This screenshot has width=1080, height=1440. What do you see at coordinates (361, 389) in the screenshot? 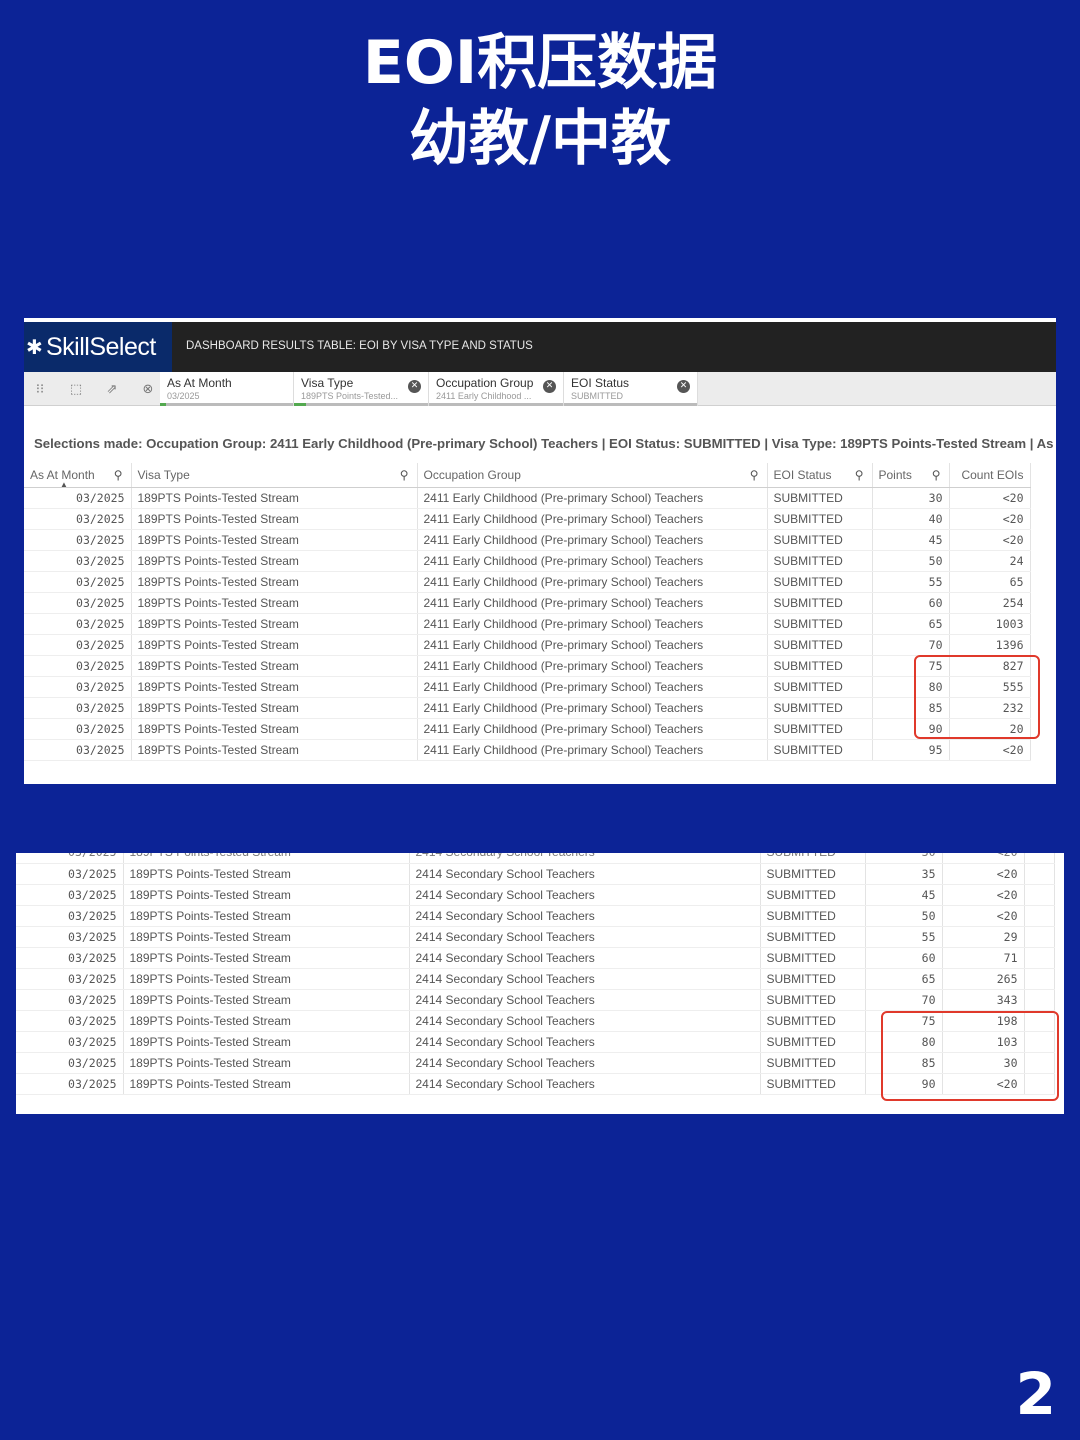
I see `filter-chip-visa-type: Visa Type 189PTS Points-Tested... ✕` at bounding box center [361, 389].